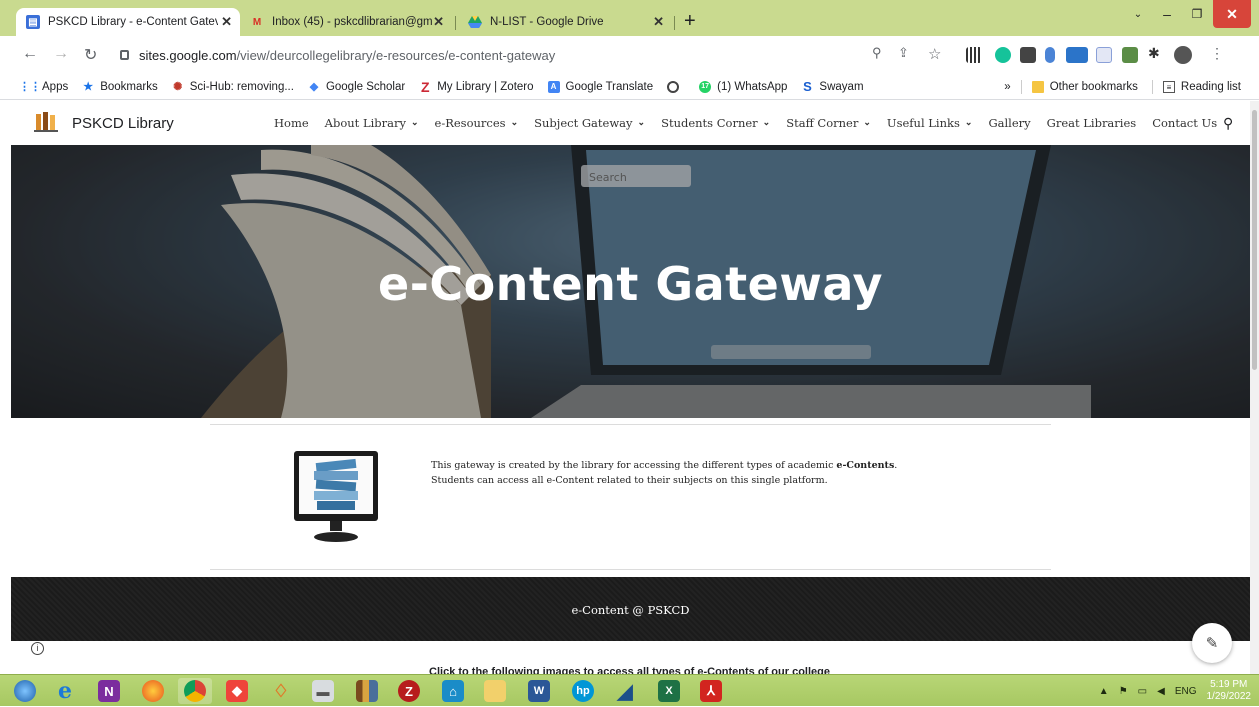 Image resolution: width=1259 pixels, height=707 pixels. What do you see at coordinates (1104, 55) in the screenshot?
I see `document-extension-icon` at bounding box center [1104, 55].